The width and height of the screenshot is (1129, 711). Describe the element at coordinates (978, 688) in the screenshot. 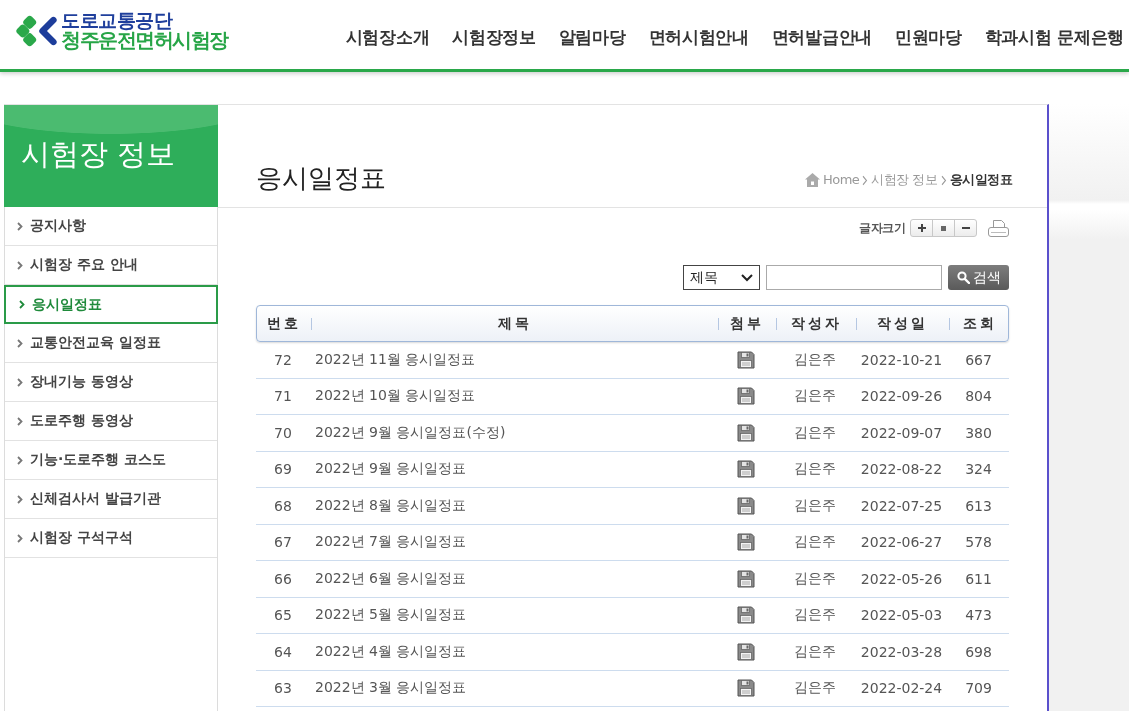

I see `table-cell: 709` at that location.